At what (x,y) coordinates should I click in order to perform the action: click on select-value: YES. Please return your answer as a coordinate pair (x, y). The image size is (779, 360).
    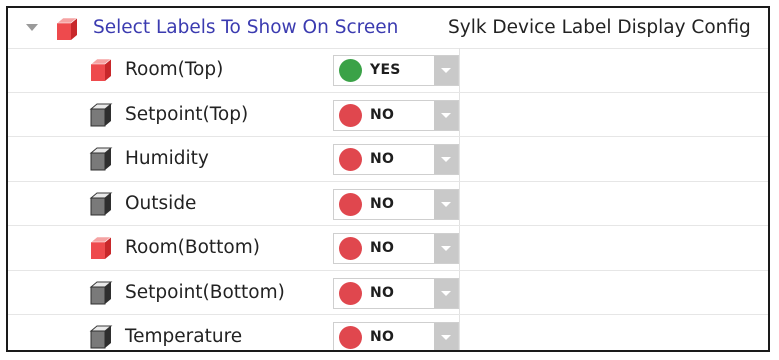
    Looking at the image, I should click on (385, 70).